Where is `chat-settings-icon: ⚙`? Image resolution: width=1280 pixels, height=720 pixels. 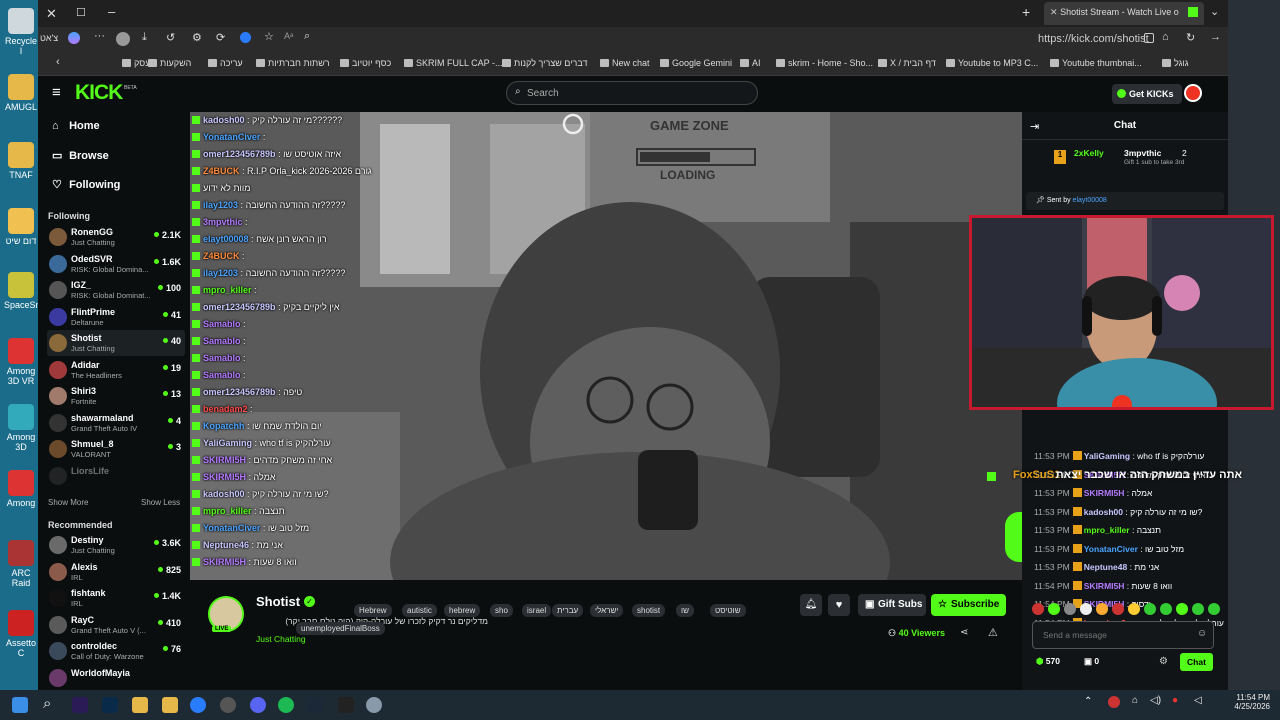
chat-settings-icon: ⚙ is located at coordinates (1163, 661).